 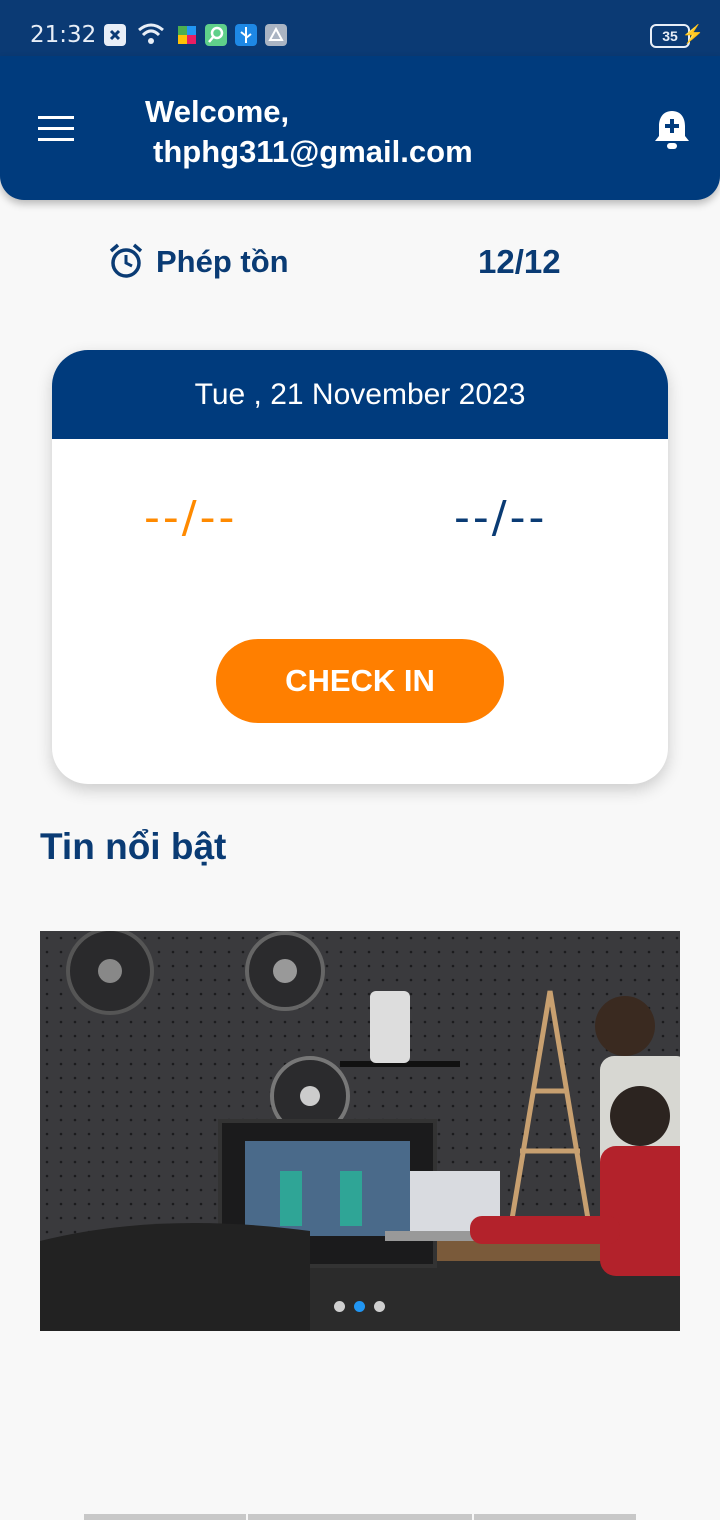 I want to click on share-icon, so click(x=276, y=35).